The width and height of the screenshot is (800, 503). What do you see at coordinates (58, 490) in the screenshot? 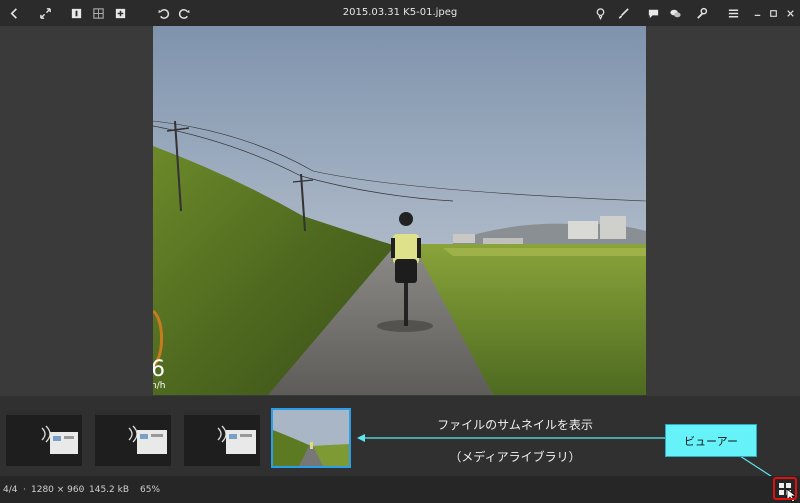
I see `image-dimensions: 1280 × 960` at bounding box center [58, 490].